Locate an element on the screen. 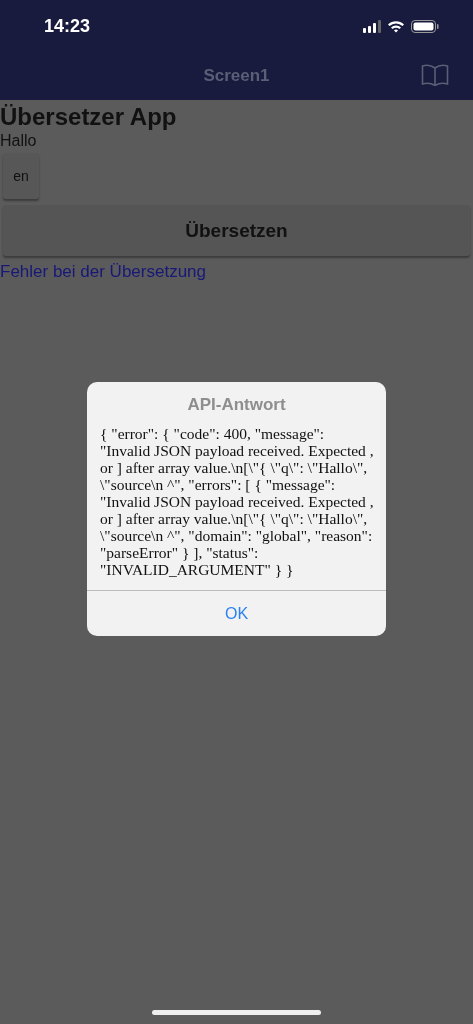 The height and width of the screenshot is (1024, 473). wifi-icon is located at coordinates (396, 26).